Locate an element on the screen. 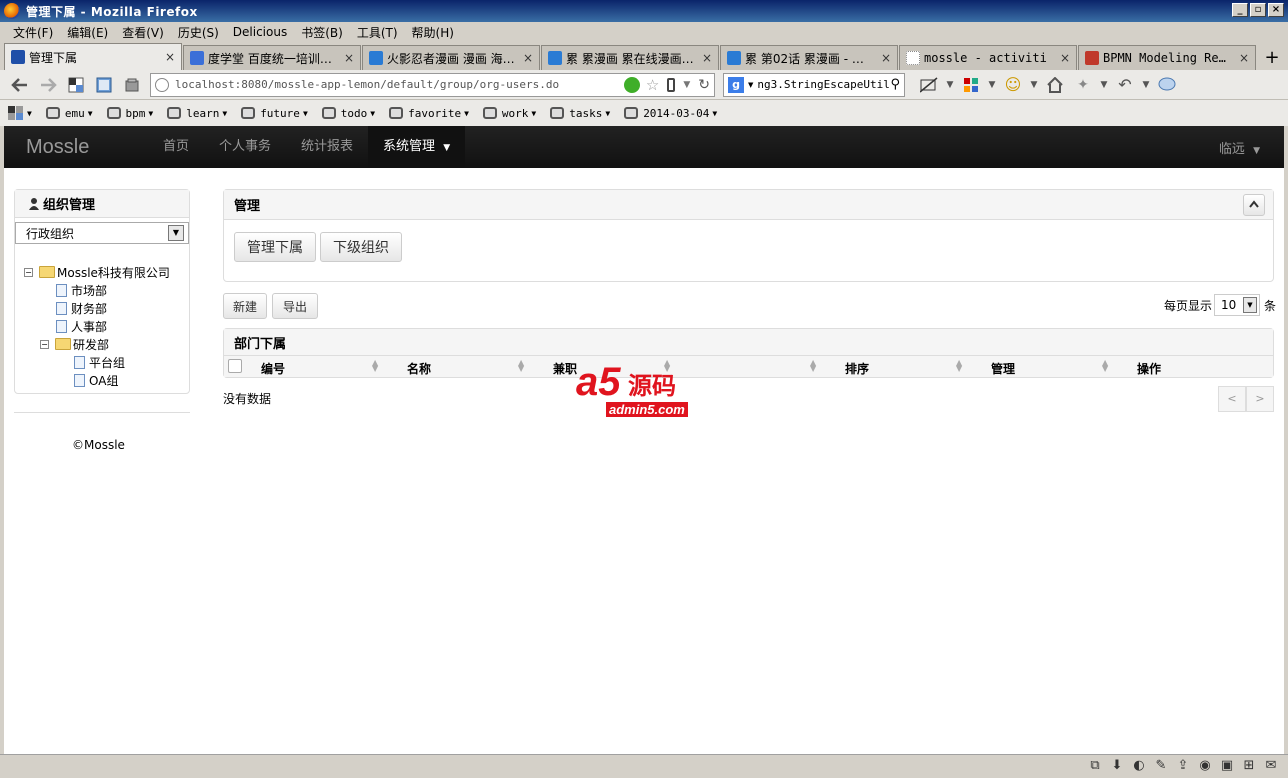 The image size is (1288, 778). browser-tab: BPMN Modeling Refere… × is located at coordinates (1167, 57).